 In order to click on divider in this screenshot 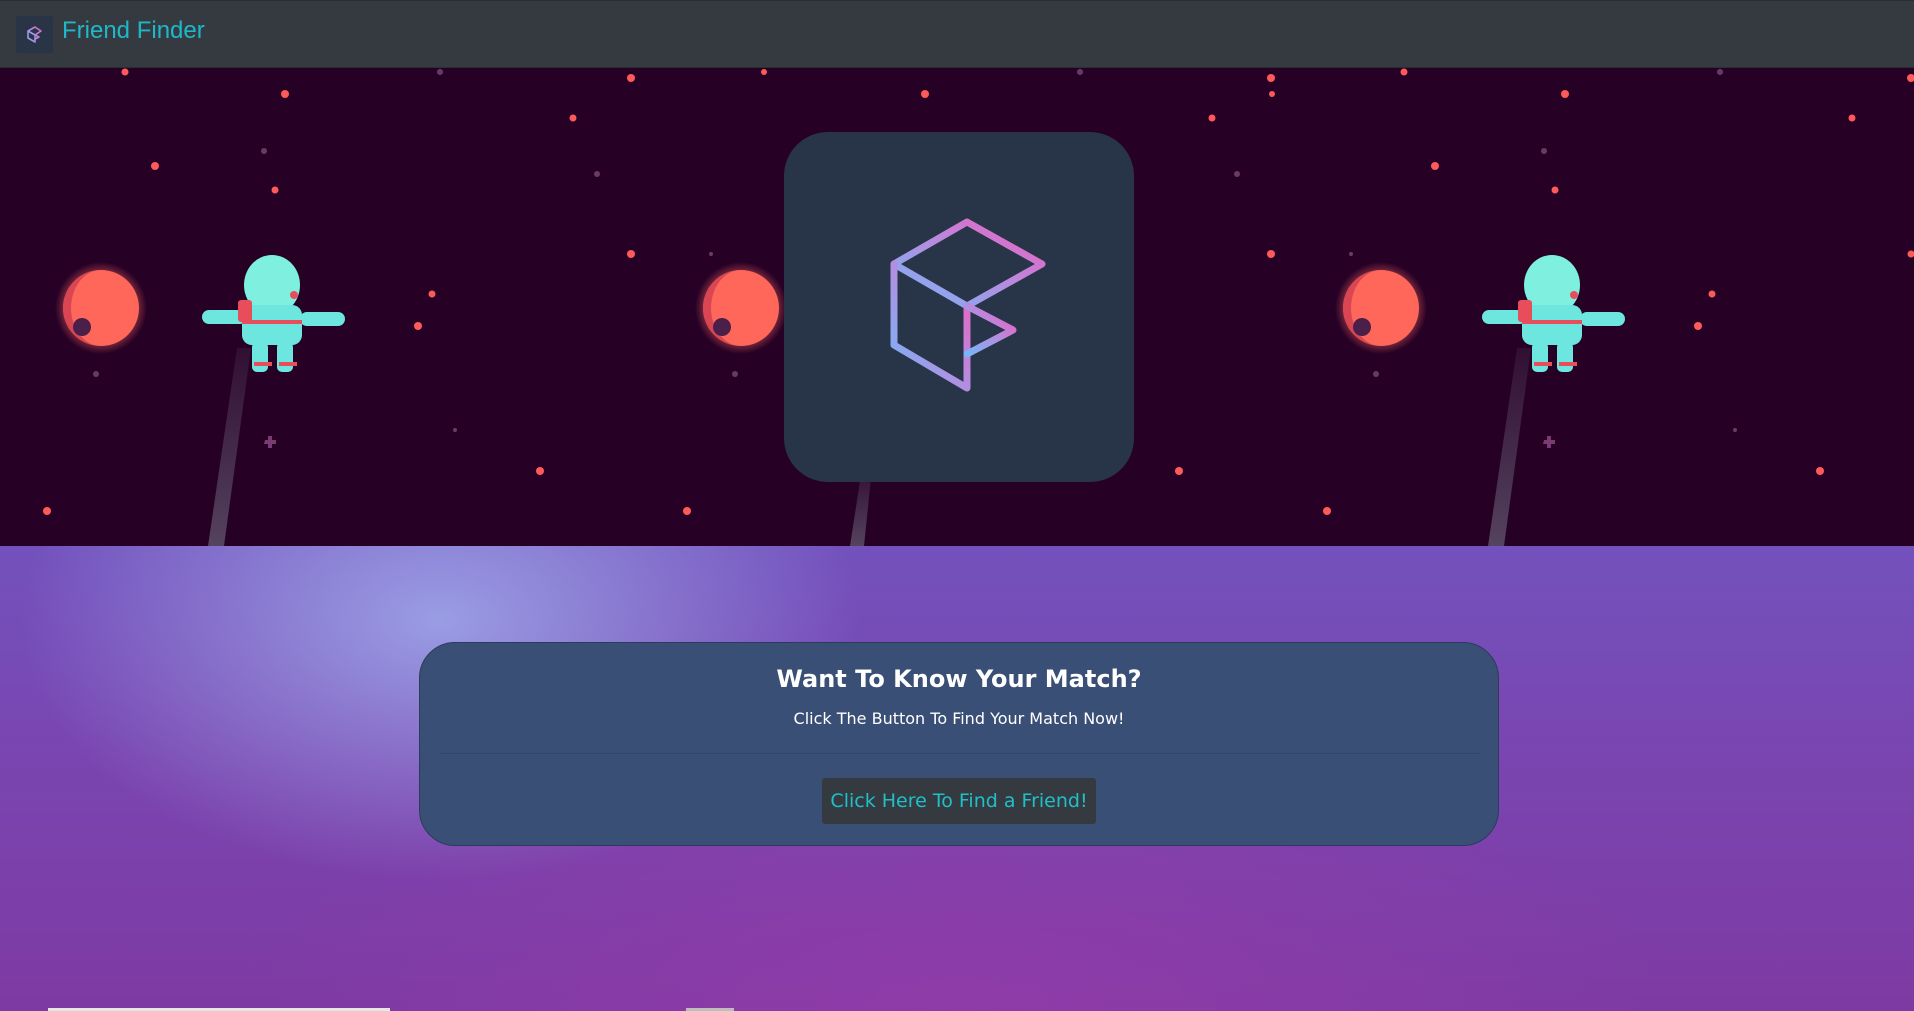, I will do `click(960, 753)`.